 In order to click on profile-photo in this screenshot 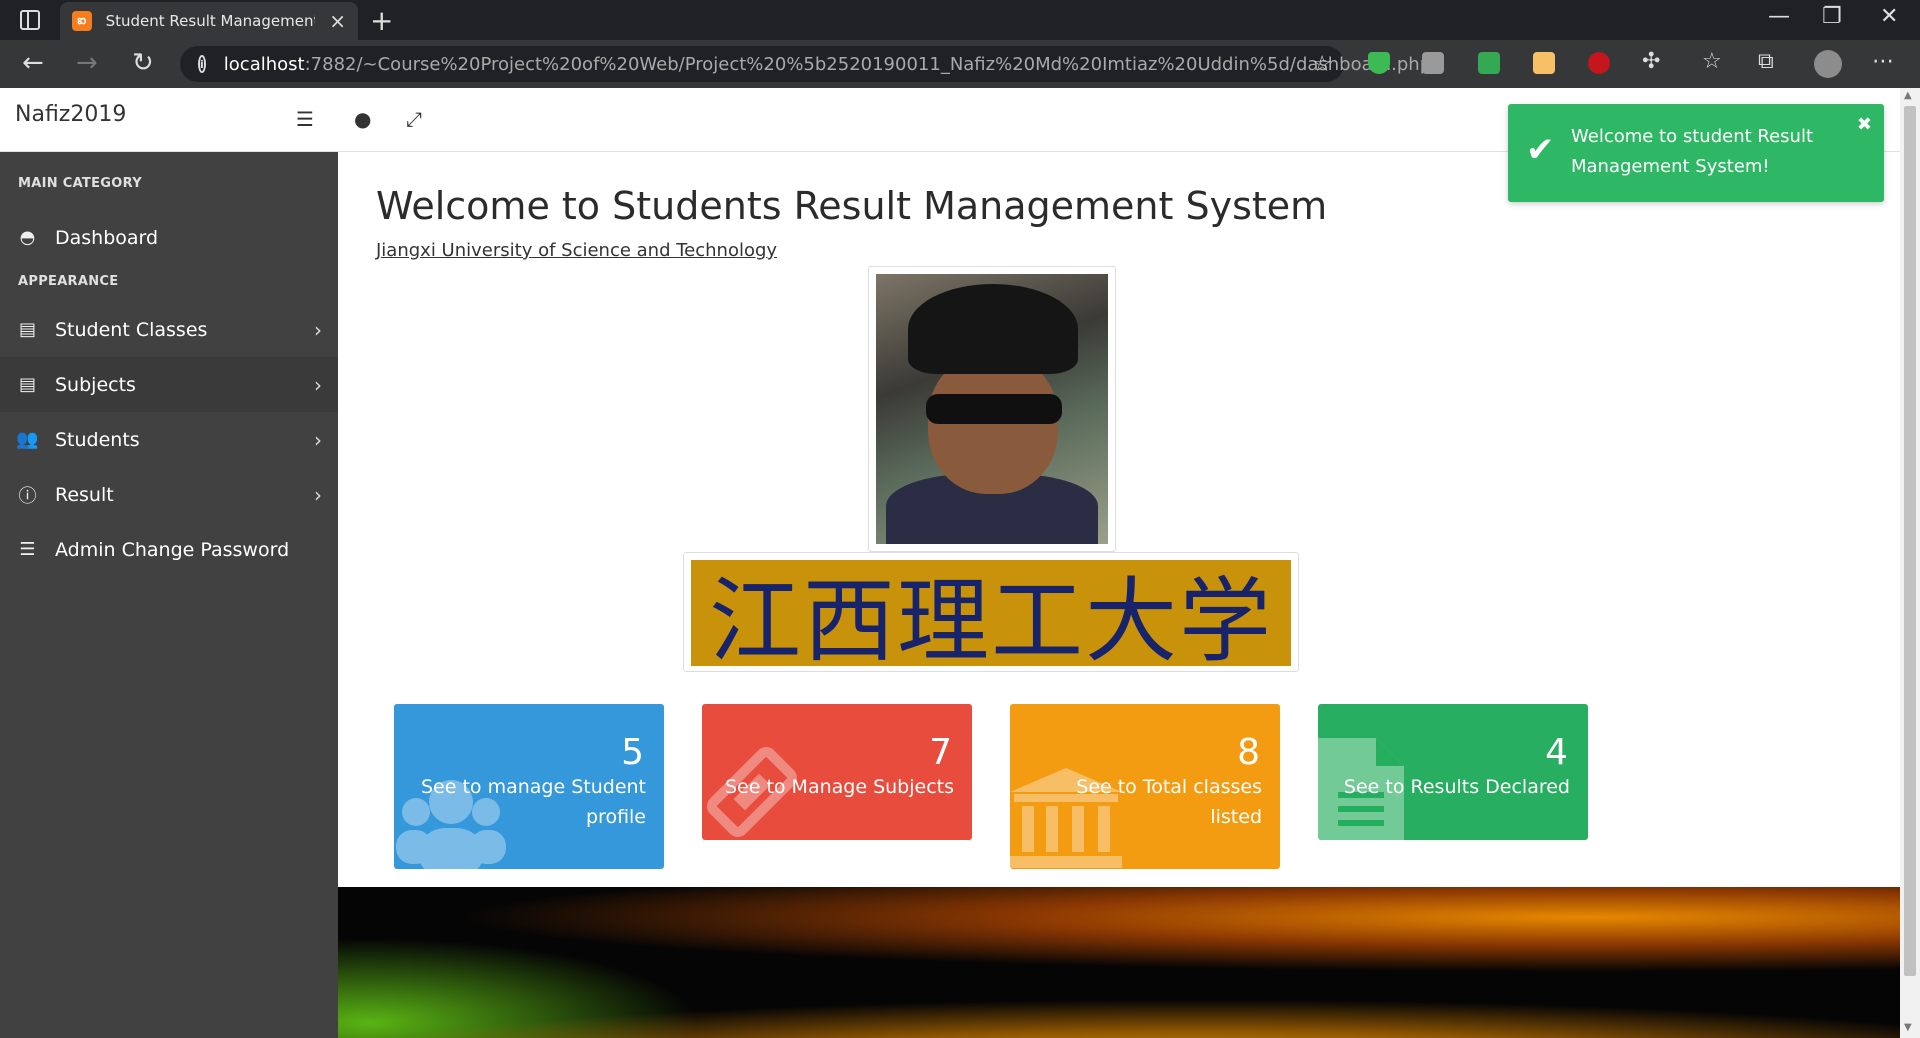, I will do `click(992, 409)`.